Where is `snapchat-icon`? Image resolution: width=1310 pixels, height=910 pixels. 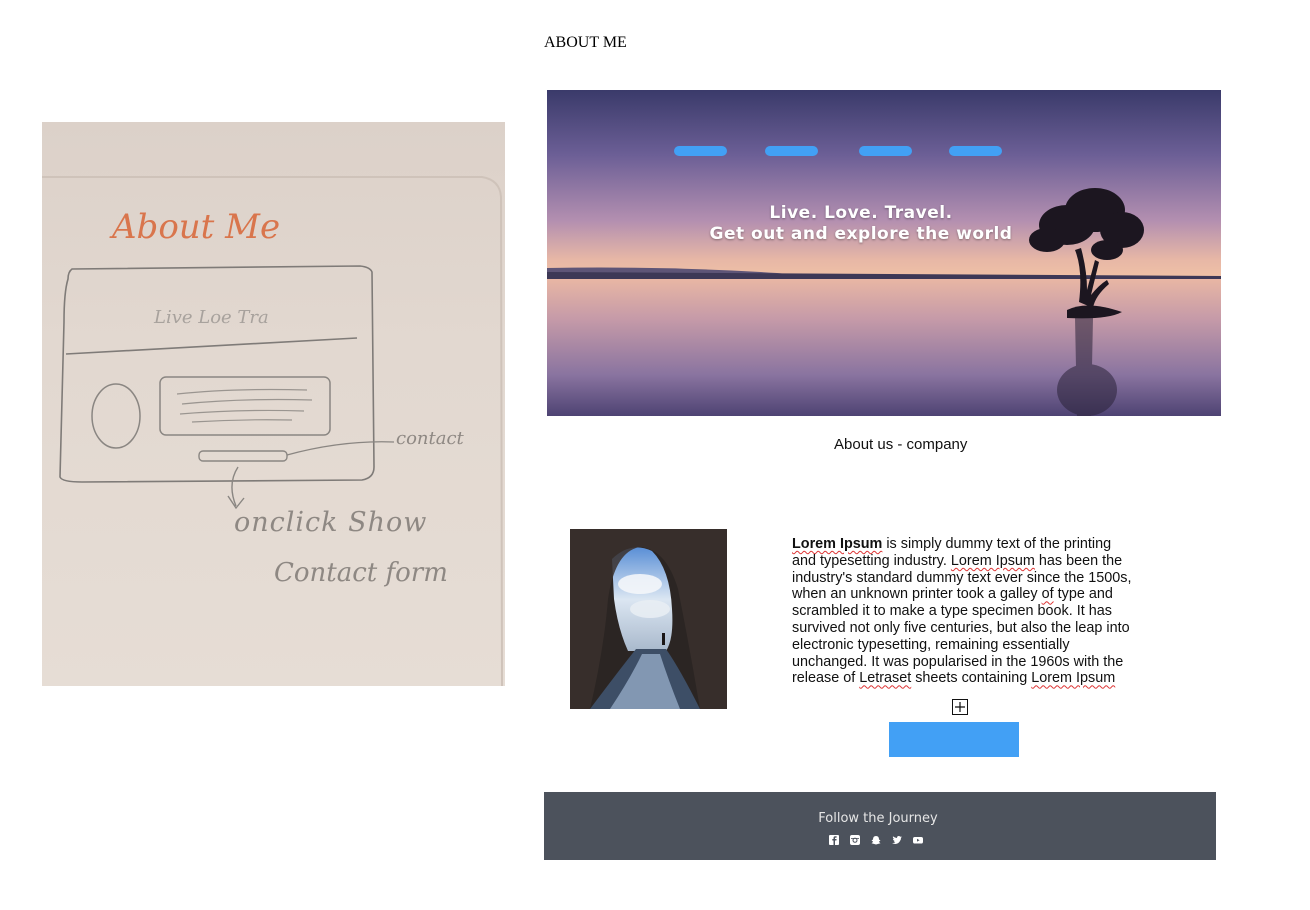
snapchat-icon is located at coordinates (876, 838).